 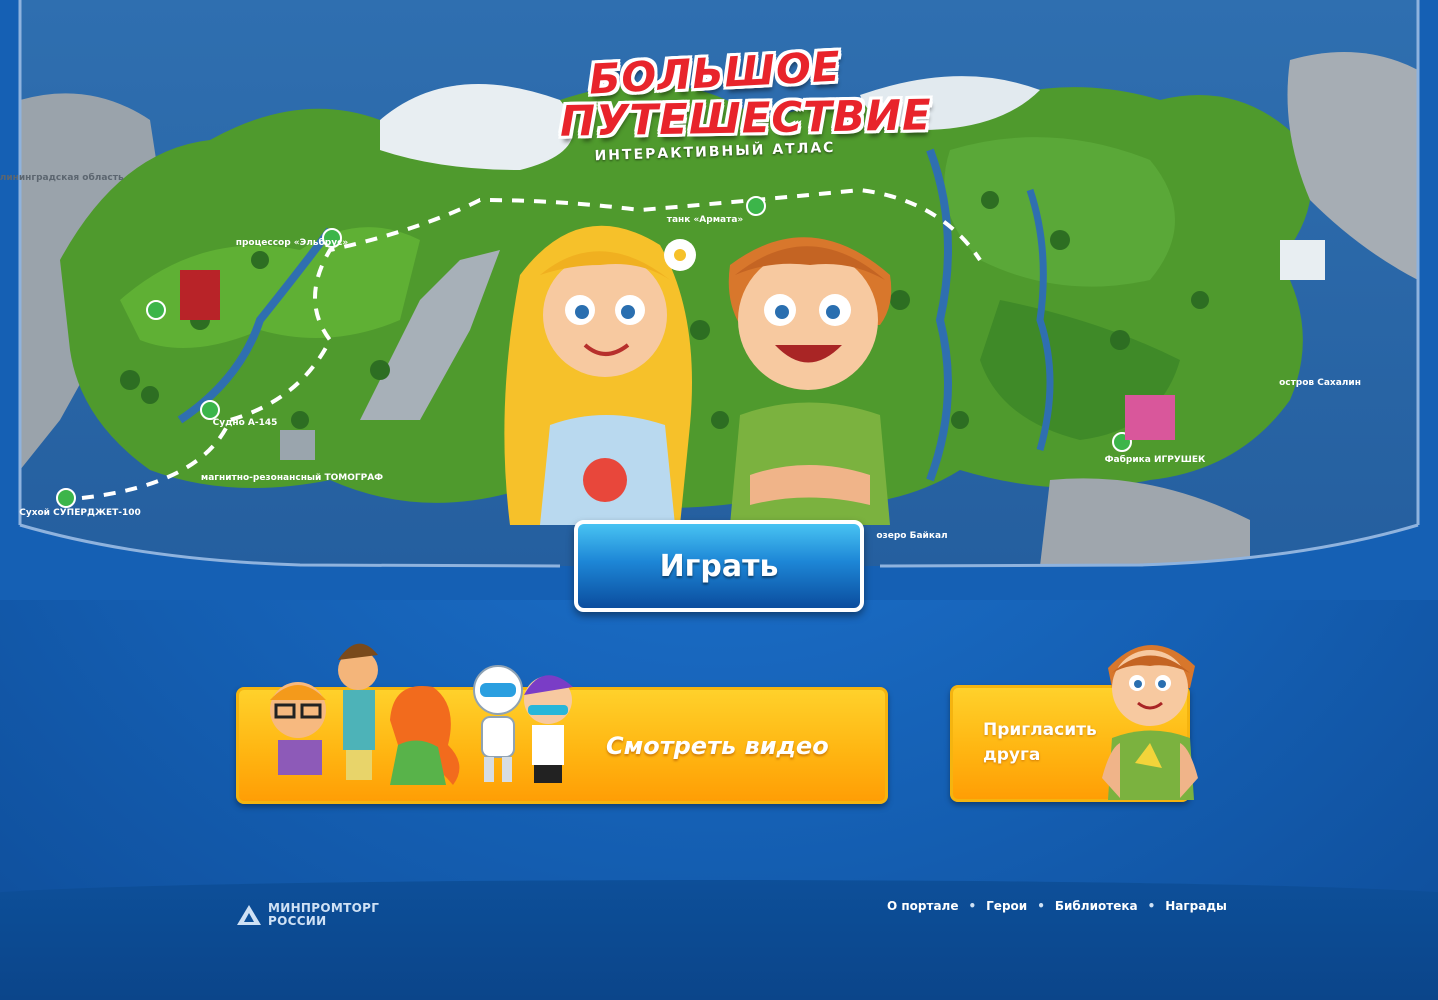 I want to click on map-label-sudno: Судно А-145, so click(x=245, y=423).